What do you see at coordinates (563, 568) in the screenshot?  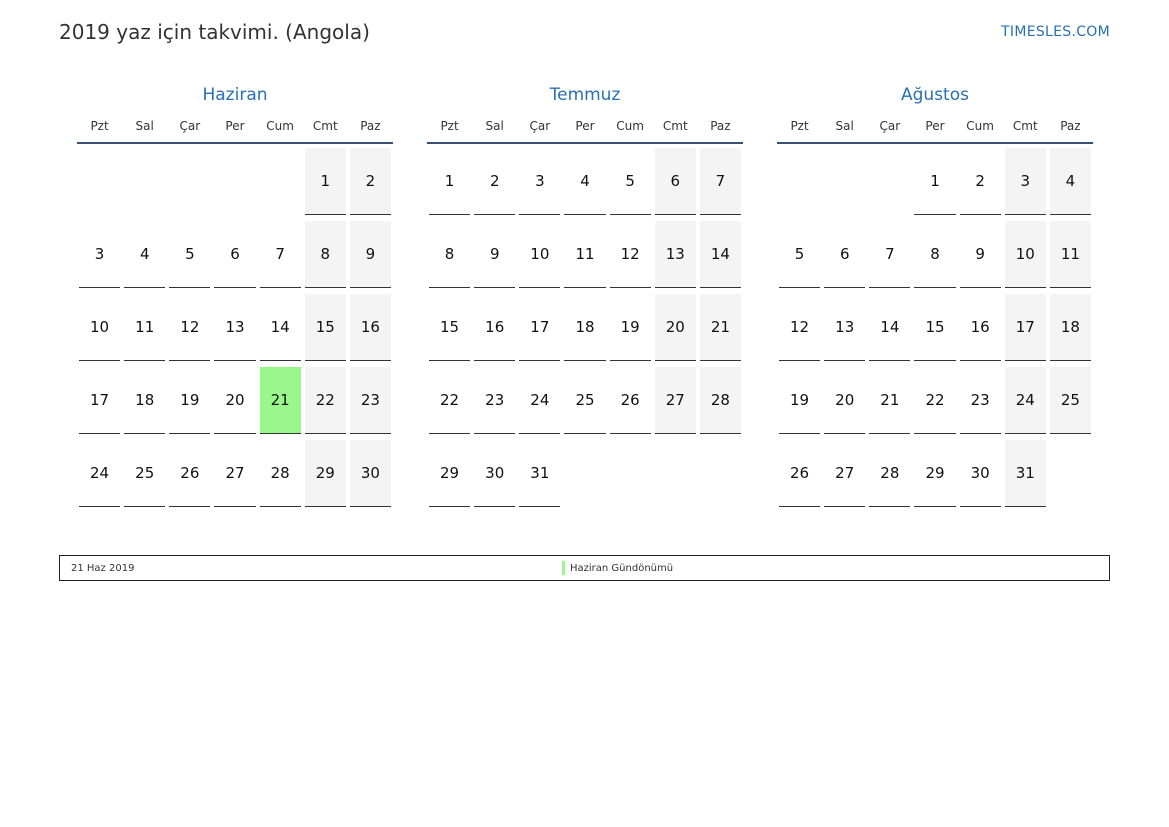 I see `legend-color-marker` at bounding box center [563, 568].